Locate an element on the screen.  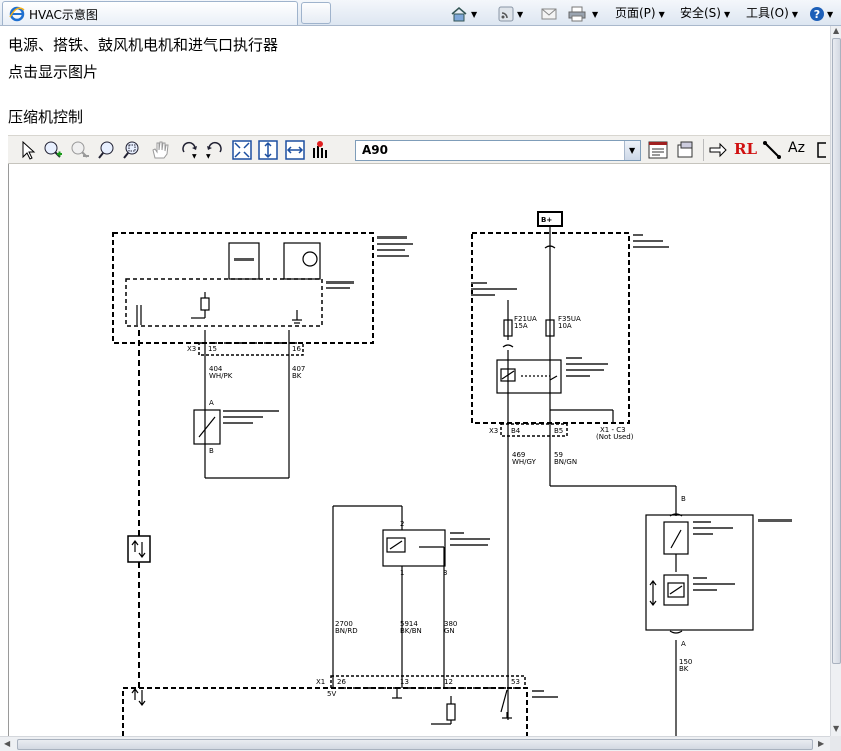
sensor-pin-b: B is located at coordinates (211, 451).